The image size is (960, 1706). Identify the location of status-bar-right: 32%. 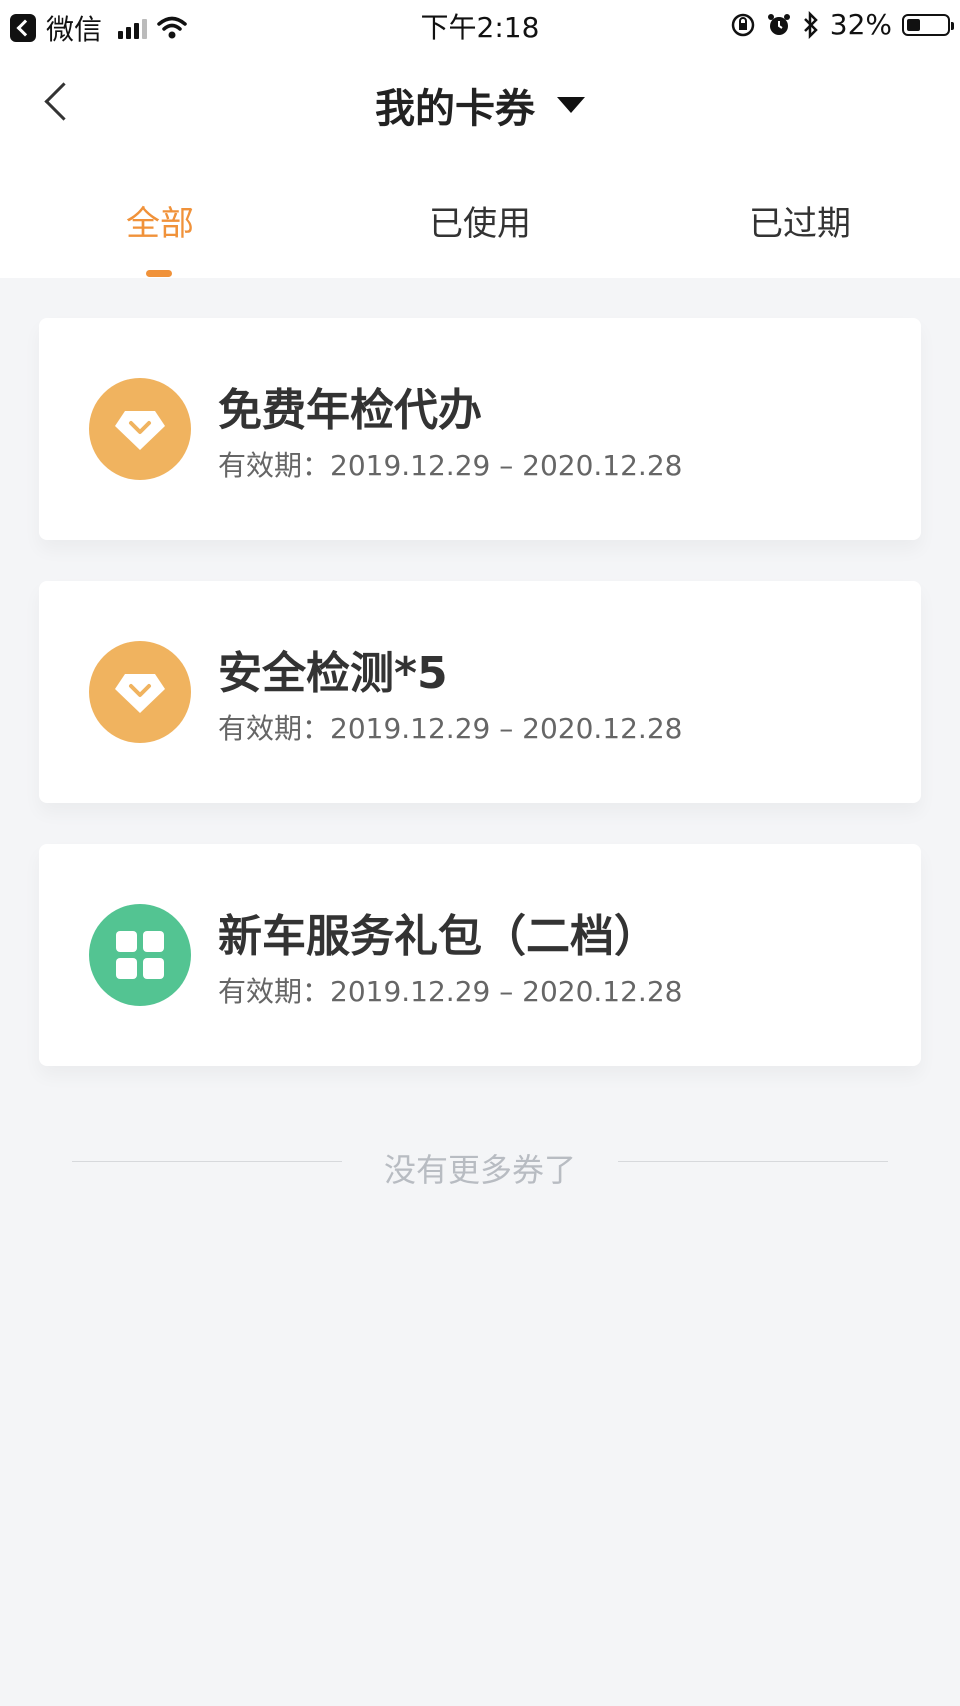
(842, 24).